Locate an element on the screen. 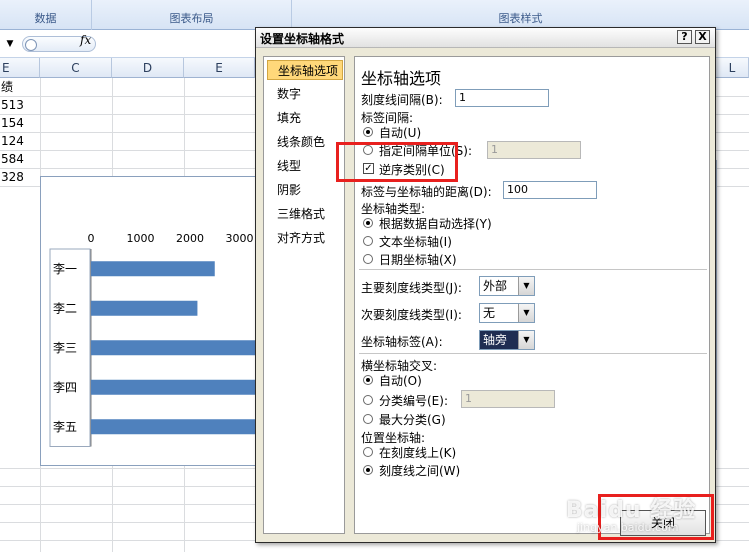  position-on-tick-label: 在刻度线上(K) is located at coordinates (418, 453).